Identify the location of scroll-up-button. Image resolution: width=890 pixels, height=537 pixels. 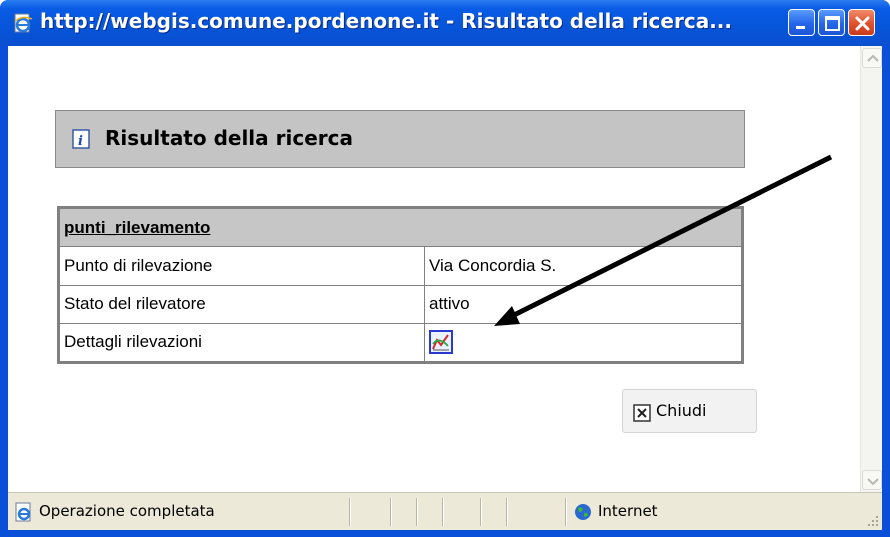
(872, 58).